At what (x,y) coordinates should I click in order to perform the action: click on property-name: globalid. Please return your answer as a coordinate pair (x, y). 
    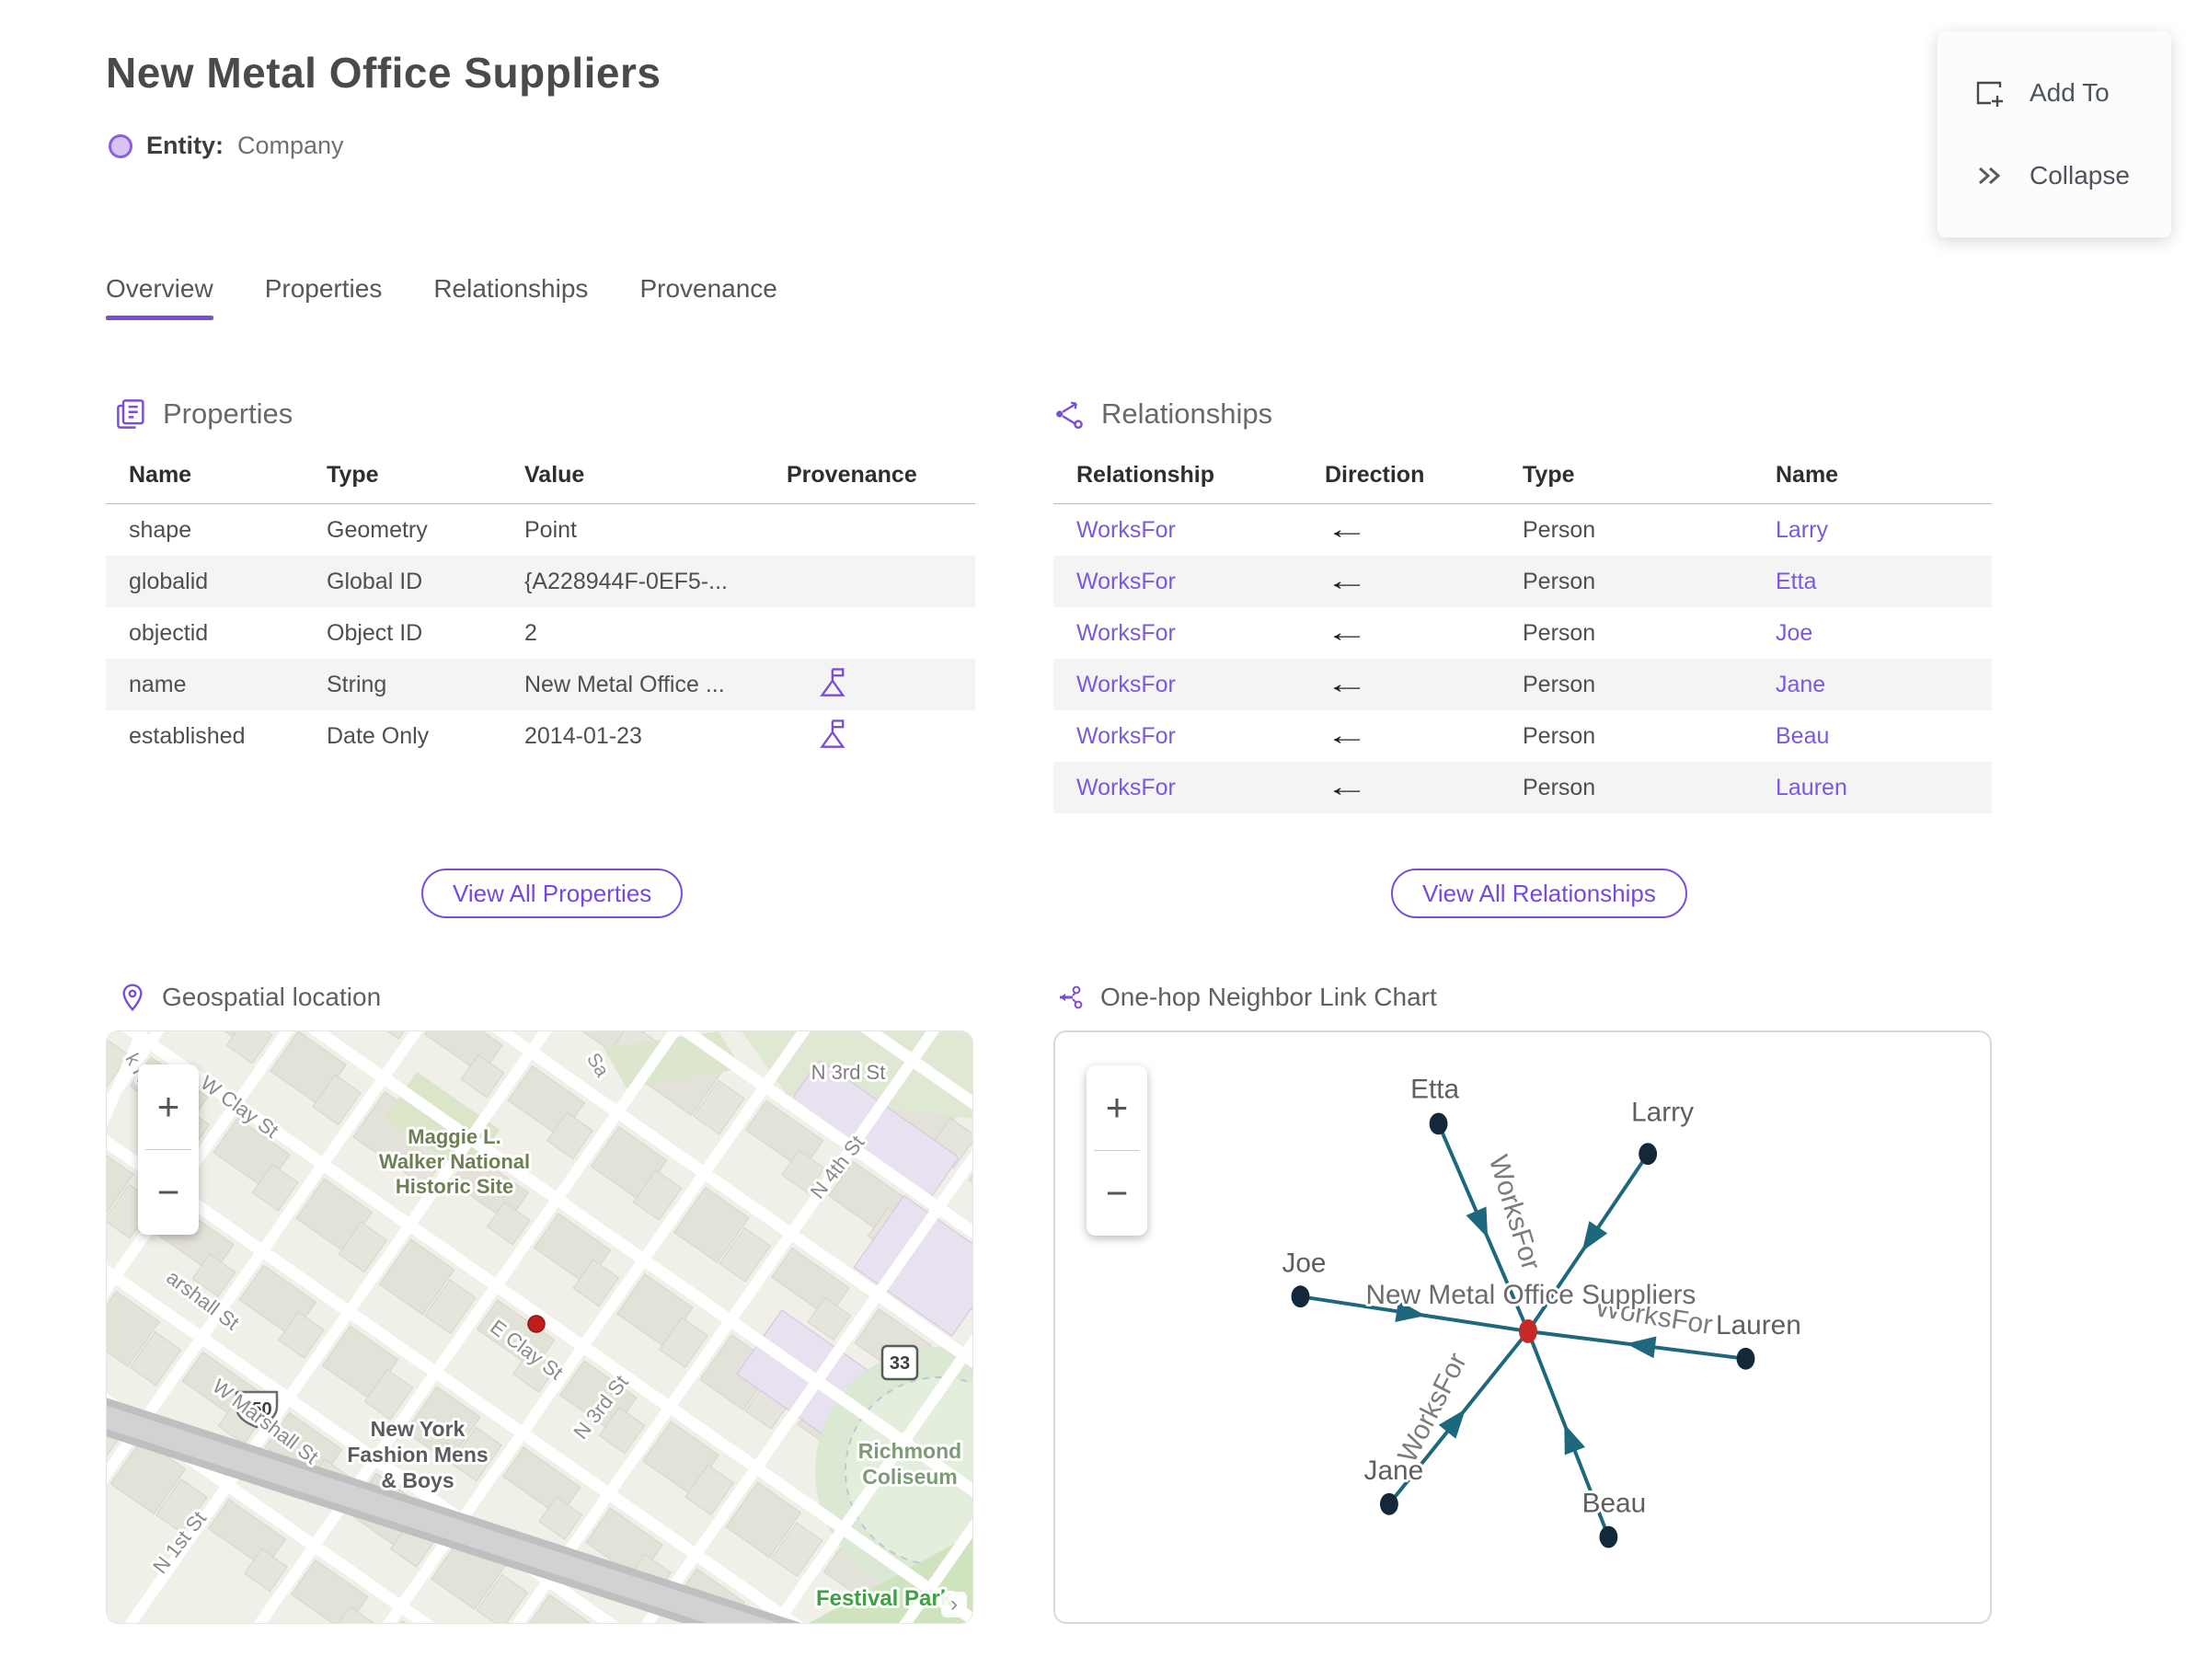
    Looking at the image, I should click on (169, 581).